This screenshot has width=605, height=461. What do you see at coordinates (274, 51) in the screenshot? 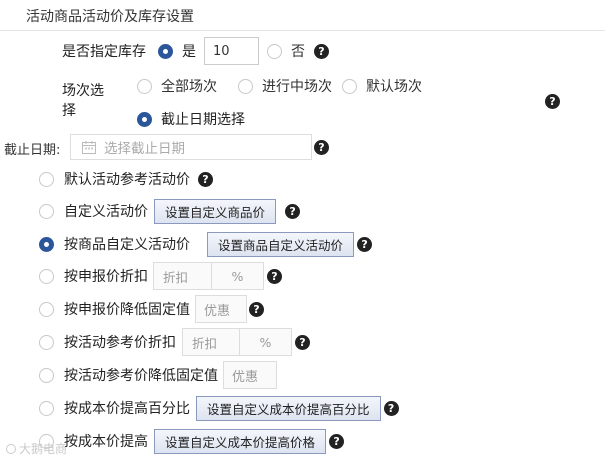
I see `stock-no-radio` at bounding box center [274, 51].